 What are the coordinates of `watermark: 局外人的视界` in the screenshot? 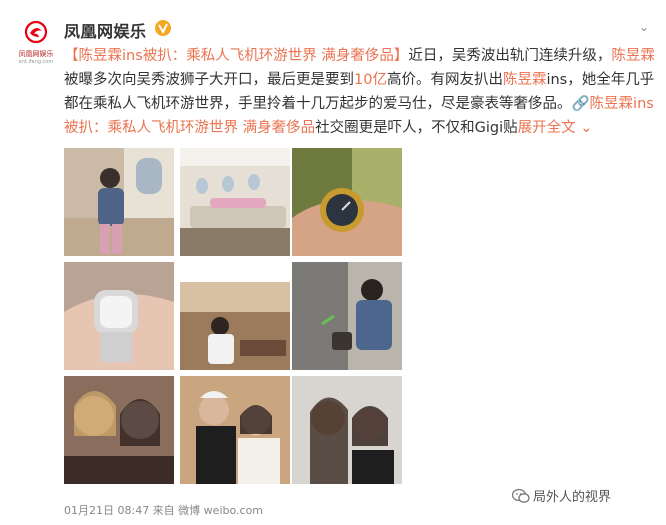 It's located at (561, 496).